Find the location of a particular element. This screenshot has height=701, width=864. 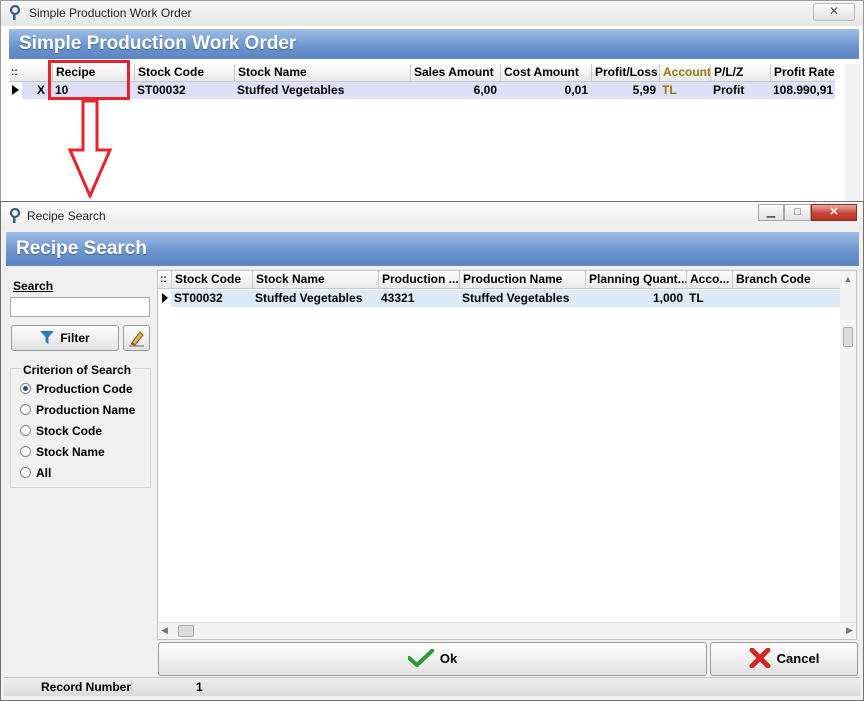

down-arrow-icon is located at coordinates (90, 149).